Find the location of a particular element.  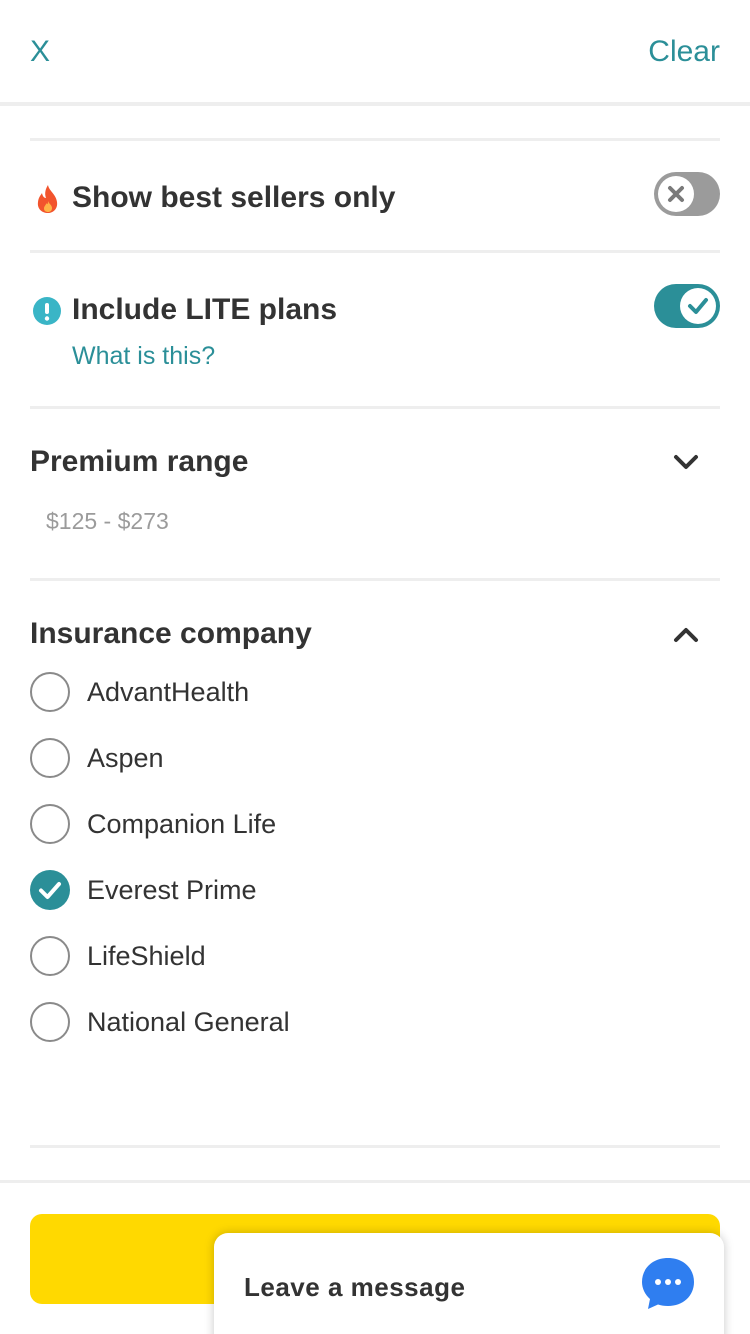

option-label: LifeShield is located at coordinates (146, 956).